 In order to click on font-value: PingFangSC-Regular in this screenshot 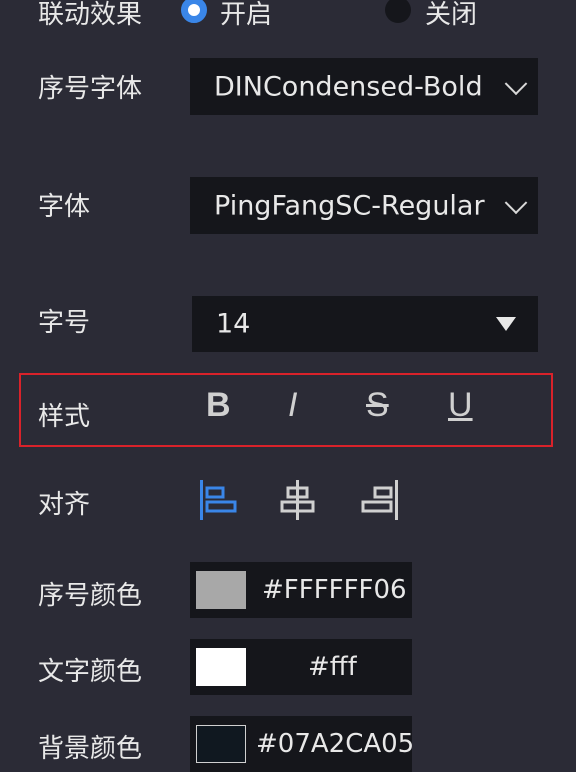, I will do `click(349, 205)`.